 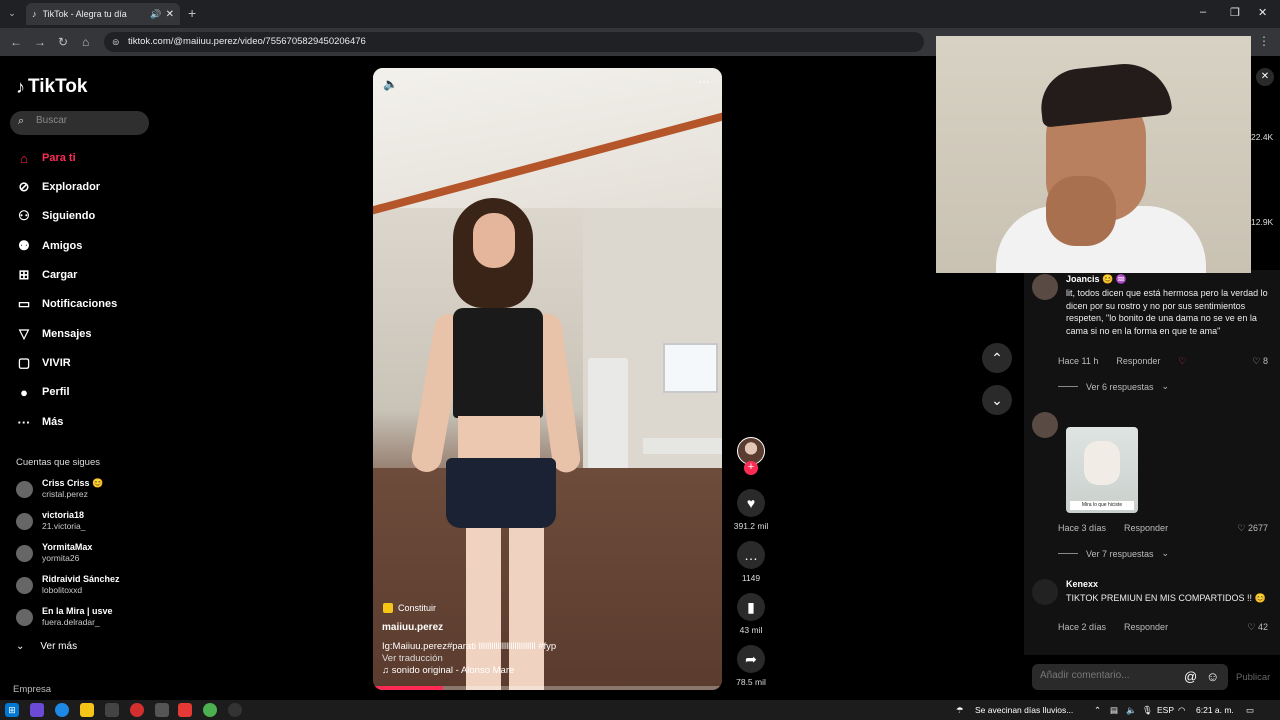 What do you see at coordinates (20, 86) in the screenshot?
I see `tiktok-note-icon: ♪` at bounding box center [20, 86].